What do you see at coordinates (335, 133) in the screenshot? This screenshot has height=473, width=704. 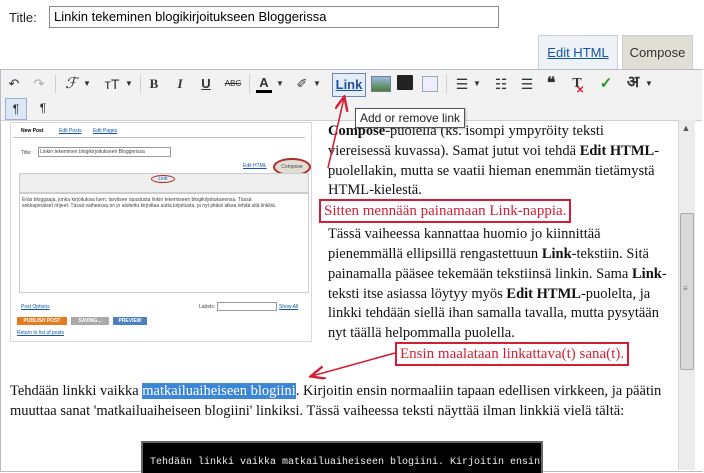 I see `arrow-to-link-button` at bounding box center [335, 133].